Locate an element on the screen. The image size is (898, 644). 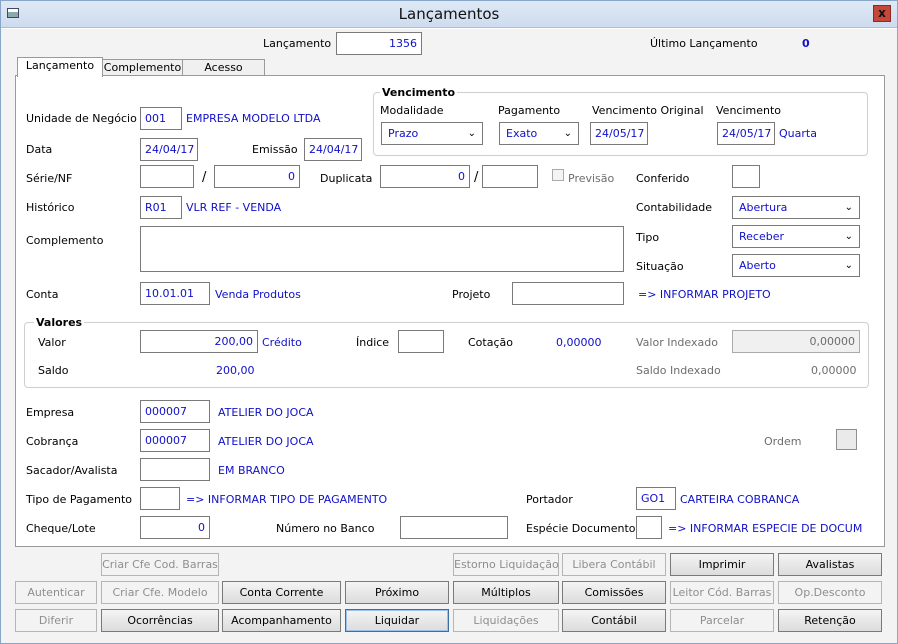
especie-documento-label: Espécie Documento is located at coordinates (581, 528).